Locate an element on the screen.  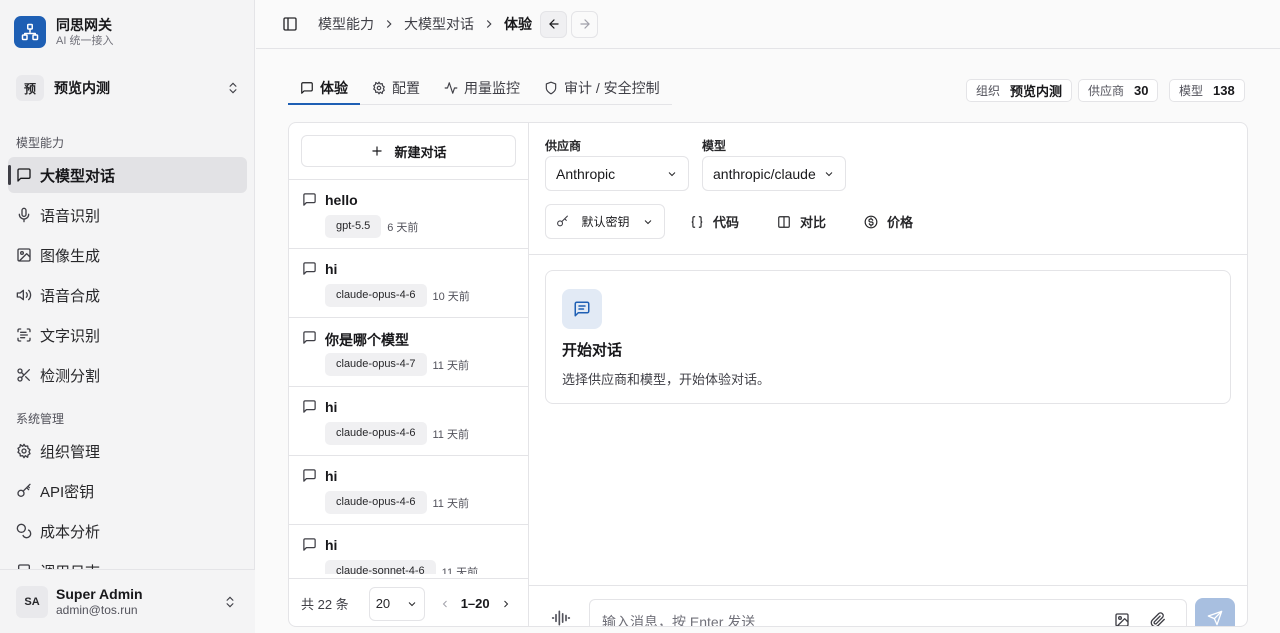
stat-org: 组织 预览内测 is located at coordinates (1019, 90).